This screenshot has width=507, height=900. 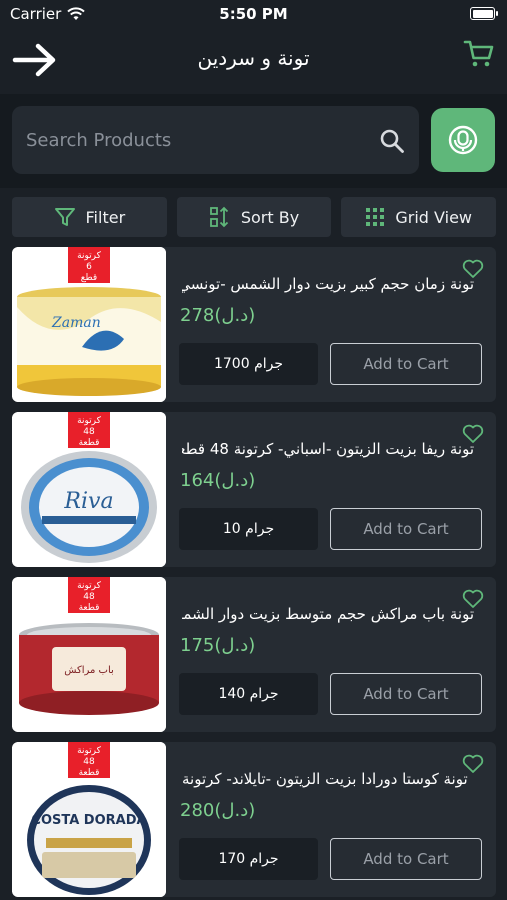 I want to click on battery-icon, so click(x=484, y=13).